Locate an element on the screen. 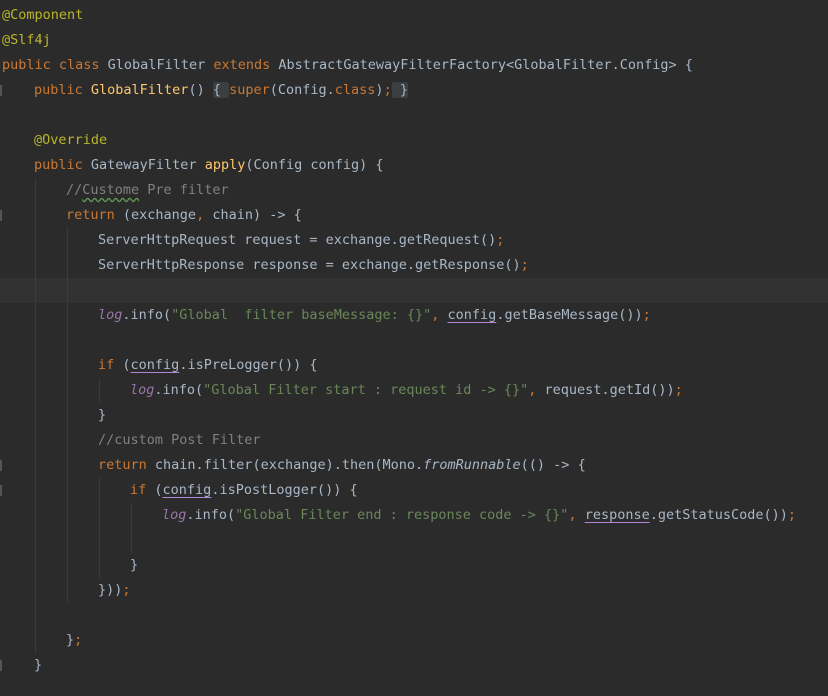 The image size is (828, 696). code-token: config is located at coordinates (472, 315).